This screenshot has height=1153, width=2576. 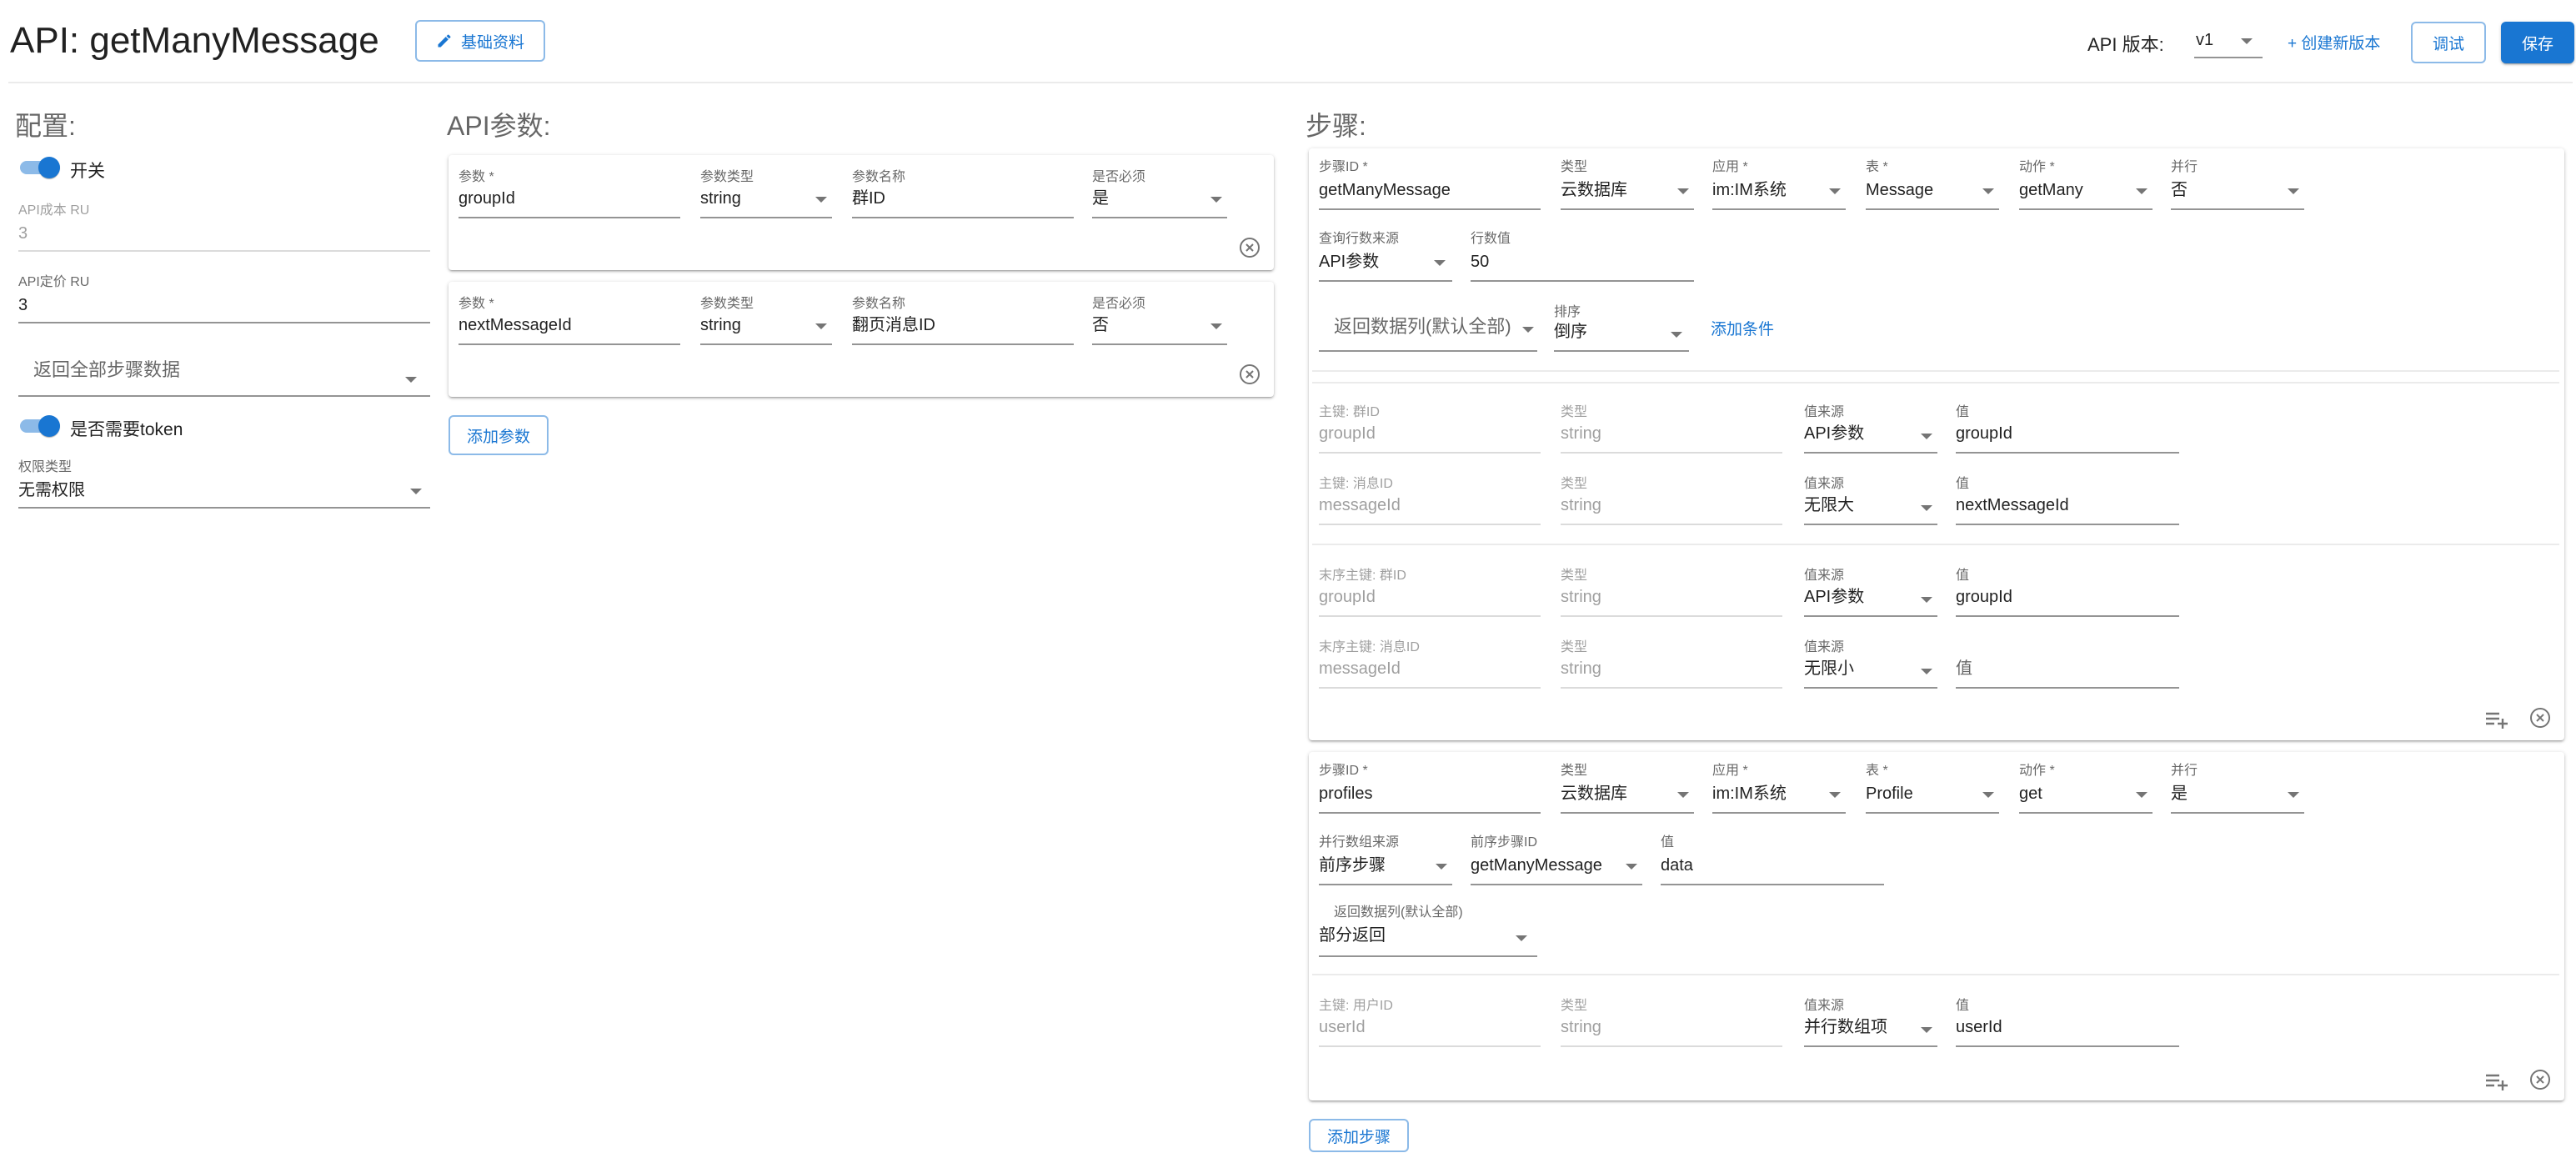 What do you see at coordinates (868, 198) in the screenshot?
I see `param-desc-input: 群ID` at bounding box center [868, 198].